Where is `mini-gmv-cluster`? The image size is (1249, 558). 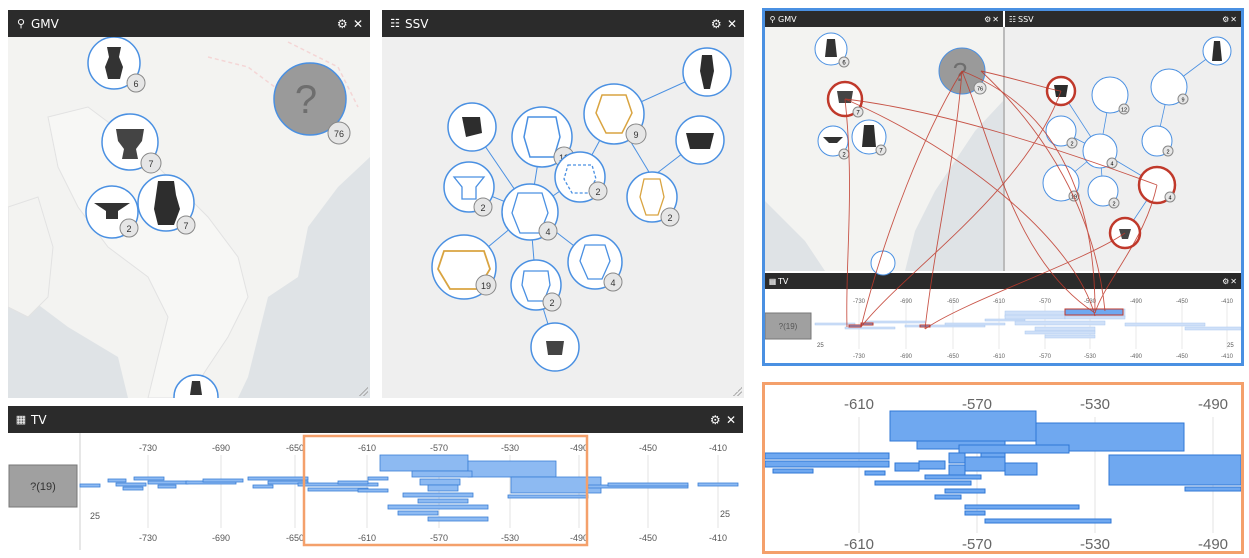
mini-gmv-cluster is located at coordinates (883, 263).